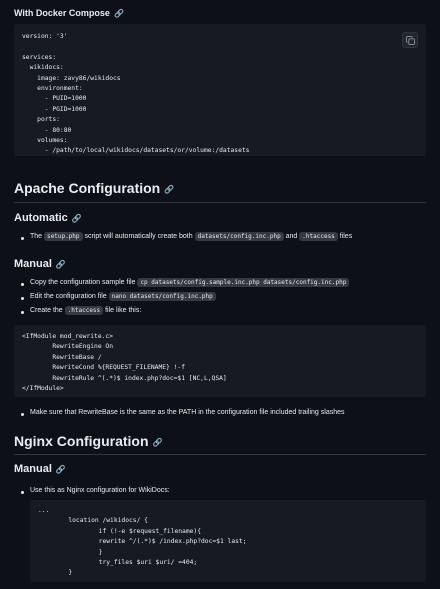 The width and height of the screenshot is (440, 589). I want to click on copy-button, so click(410, 40).